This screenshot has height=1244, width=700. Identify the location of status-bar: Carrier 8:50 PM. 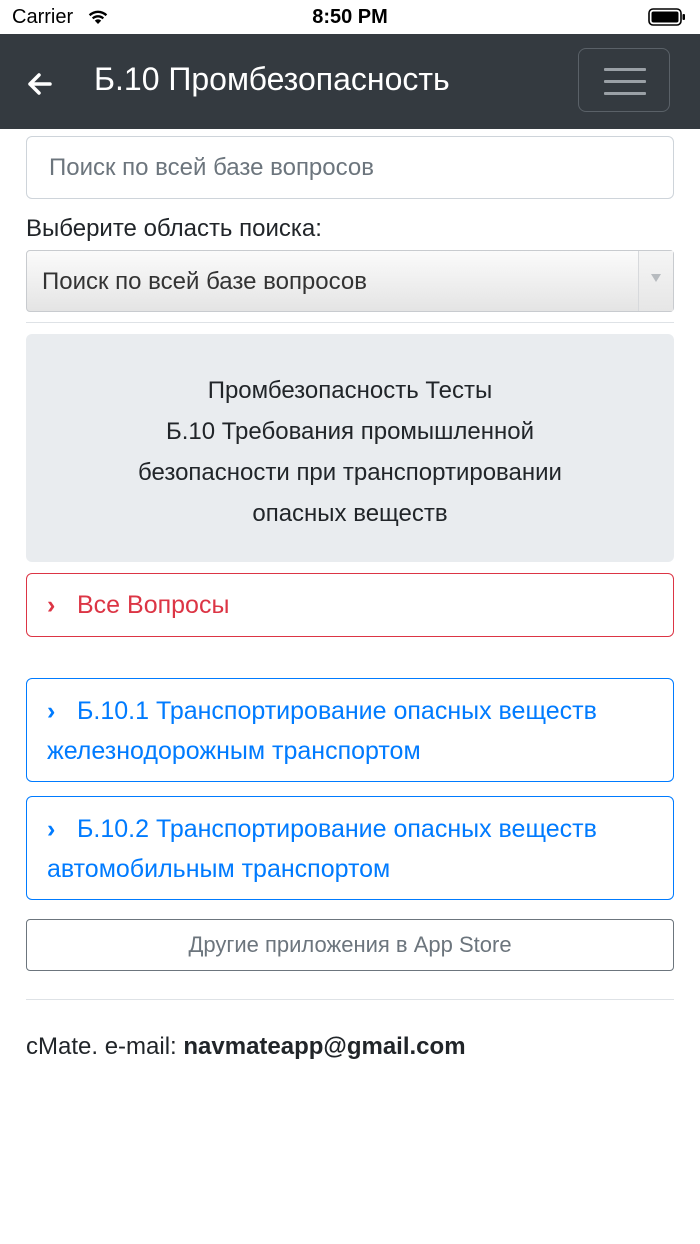
(350, 17).